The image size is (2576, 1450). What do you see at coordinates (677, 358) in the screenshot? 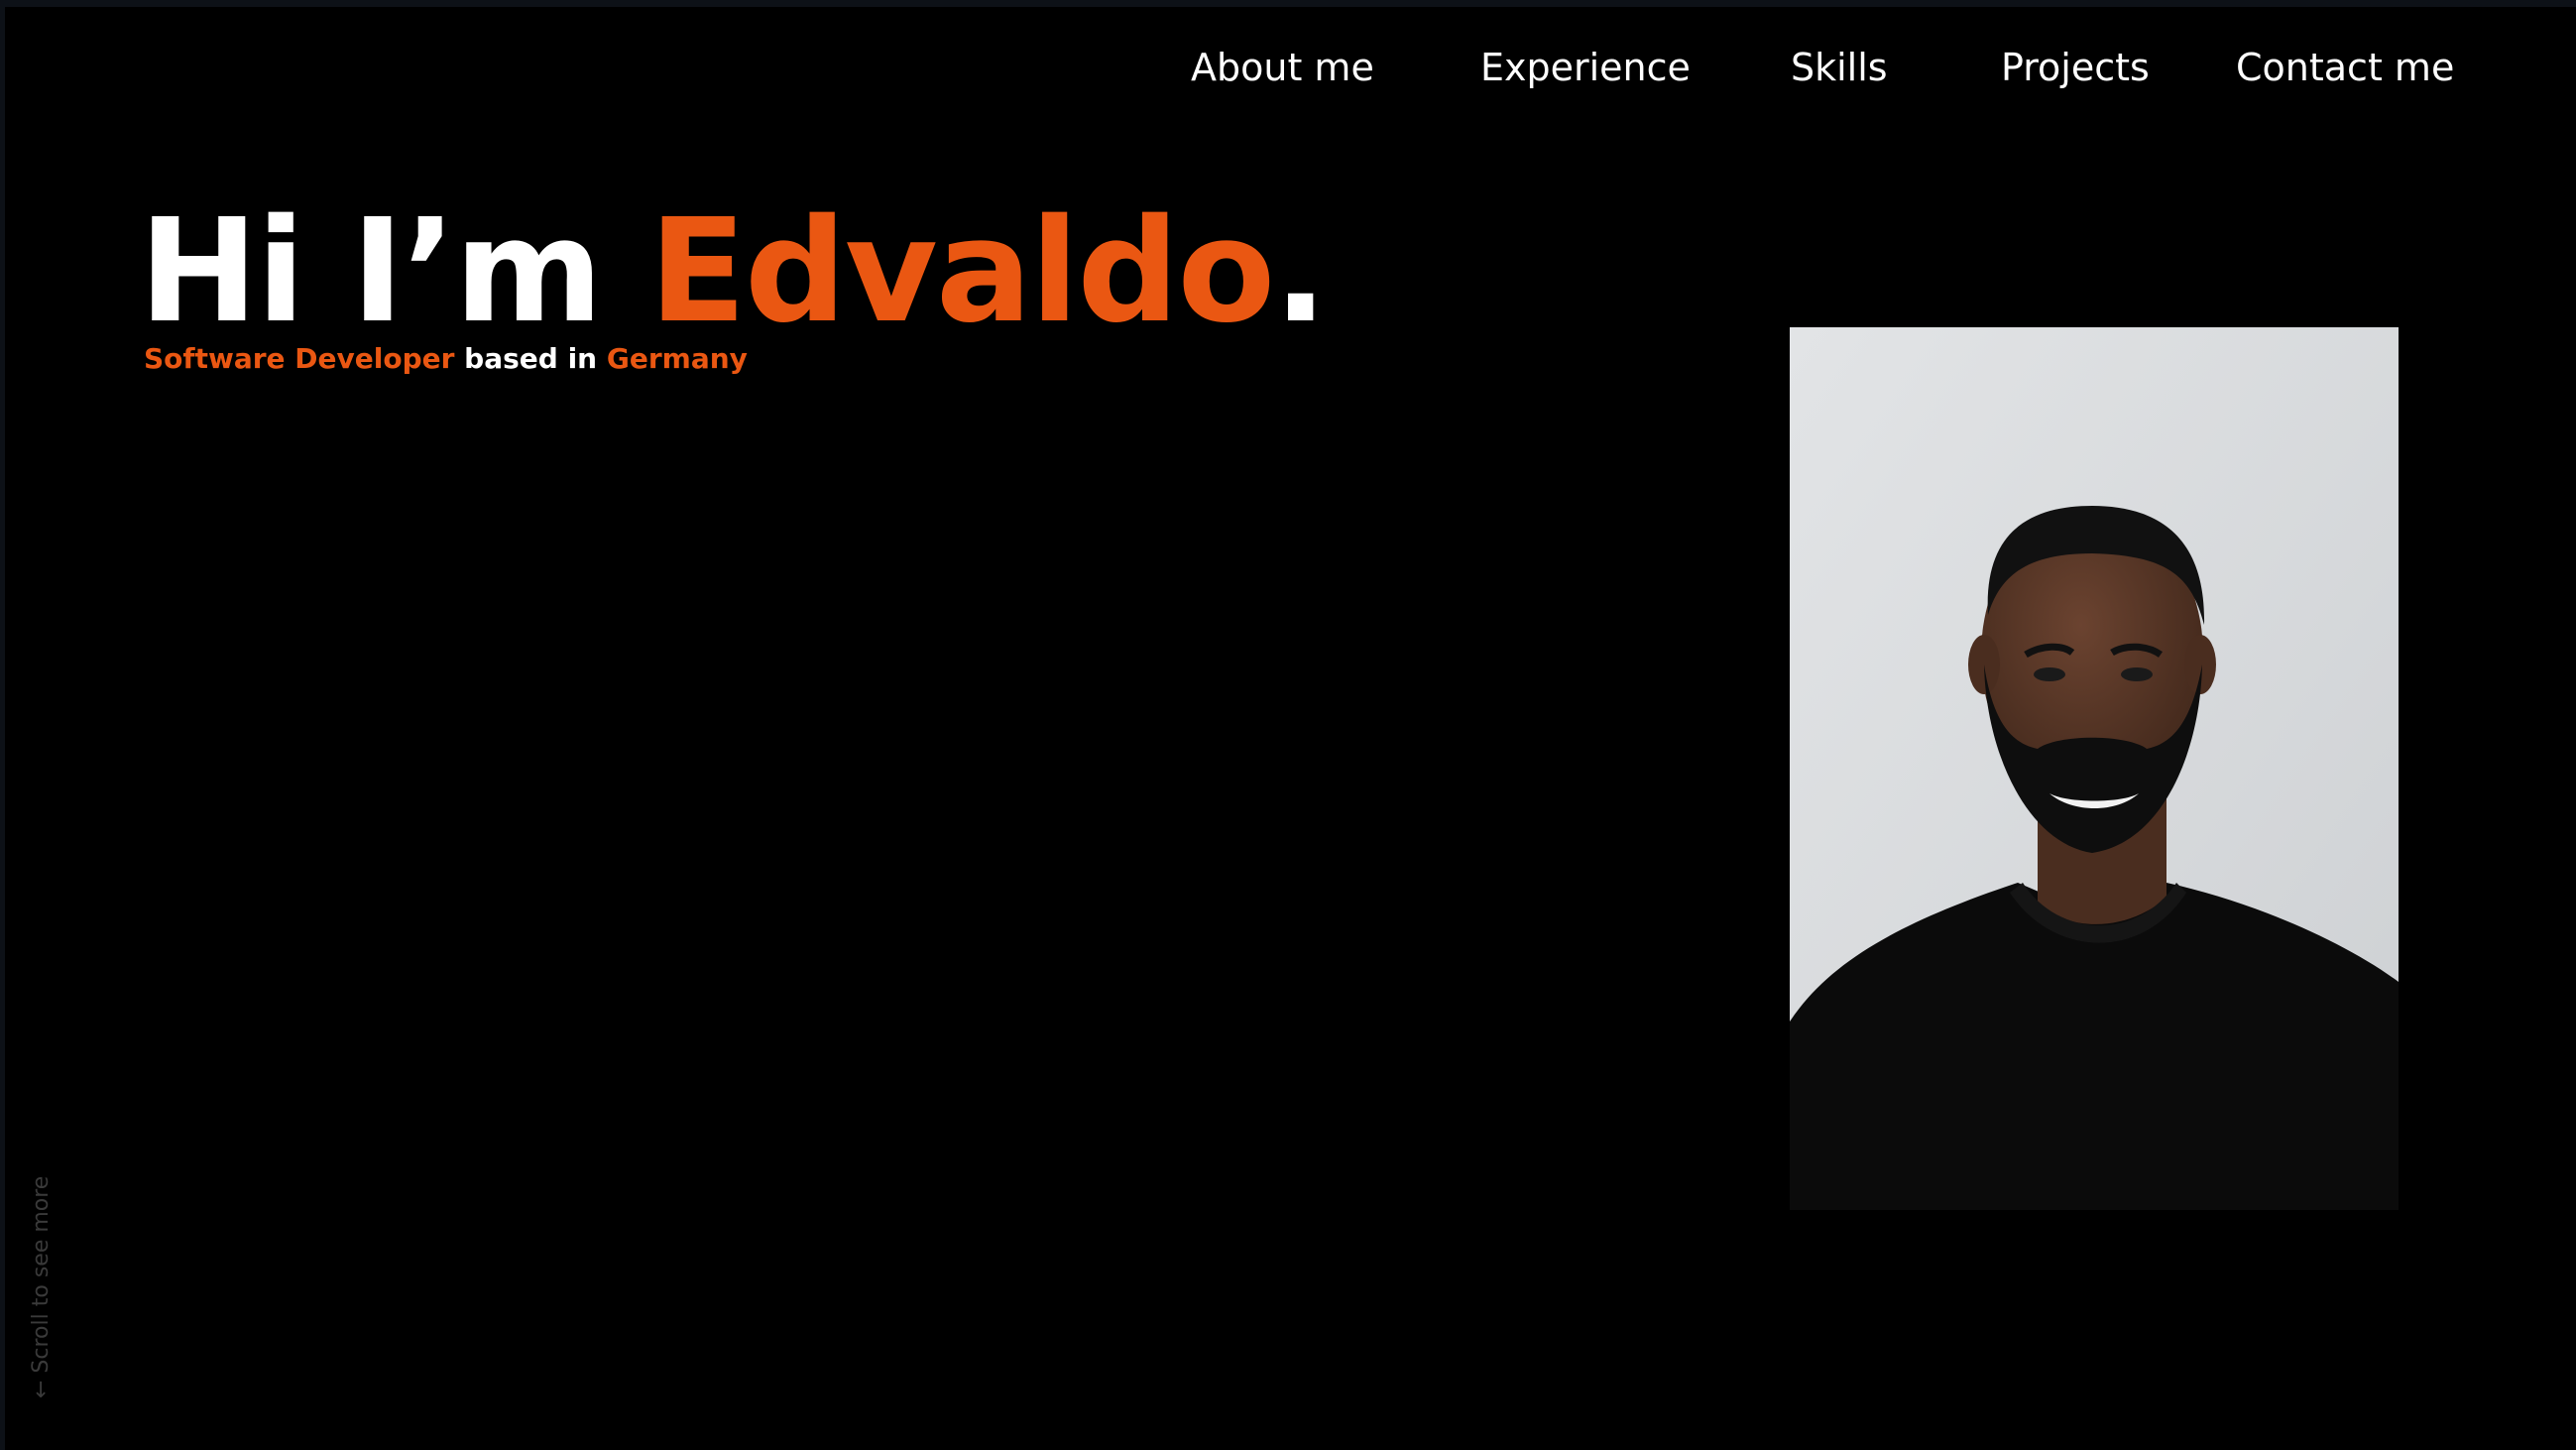
I see `hero-location: Germany` at bounding box center [677, 358].